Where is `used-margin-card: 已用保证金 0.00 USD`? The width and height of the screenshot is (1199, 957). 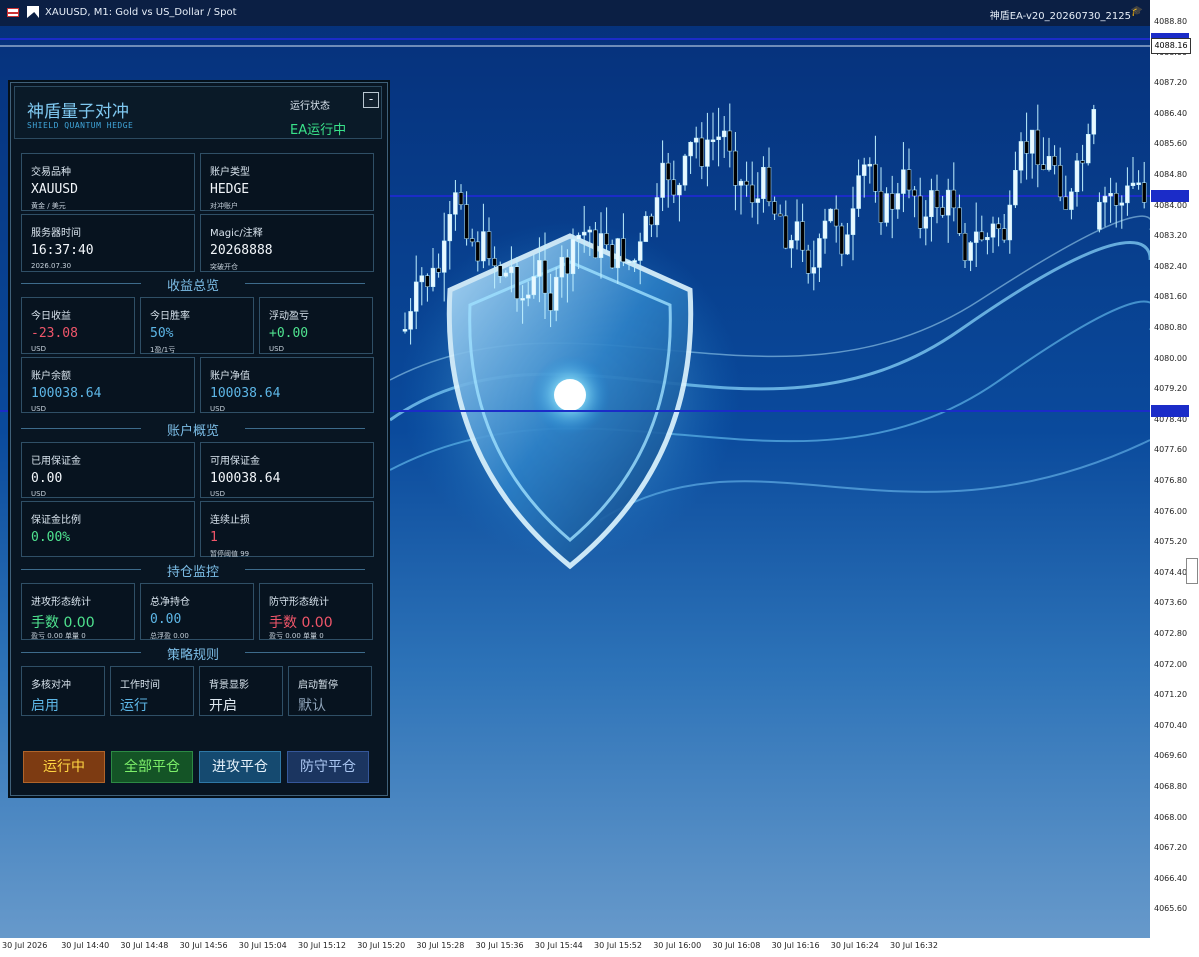 used-margin-card: 已用保证金 0.00 USD is located at coordinates (108, 470).